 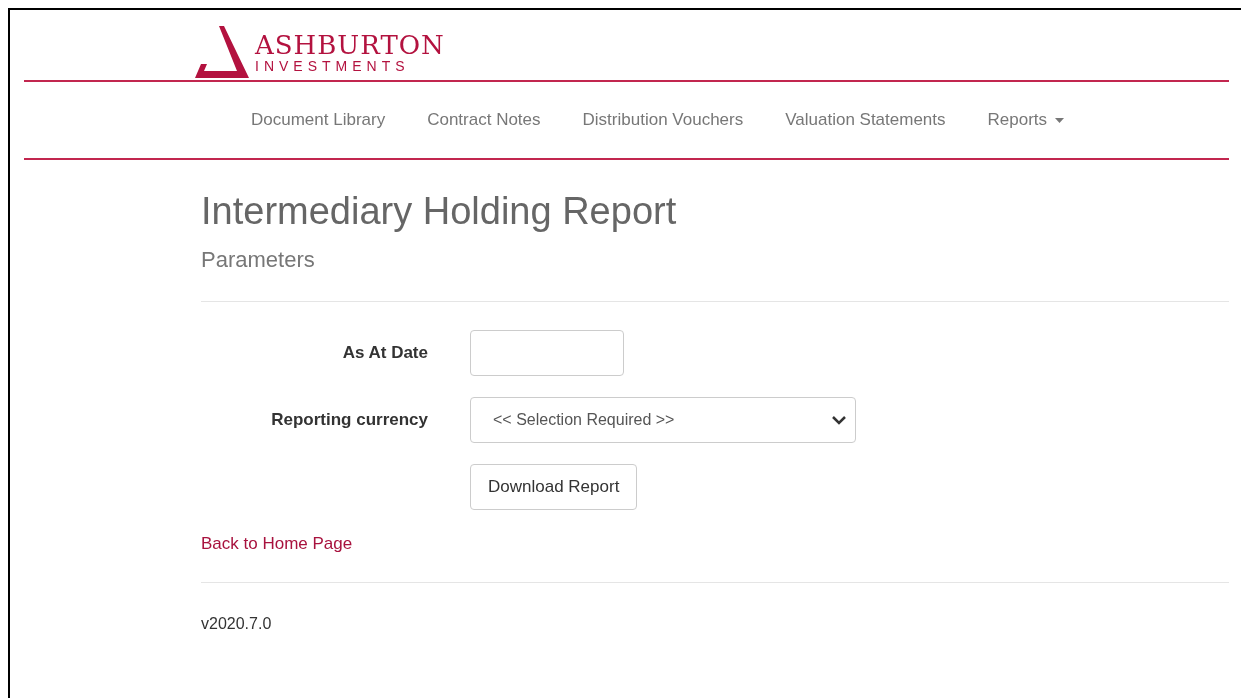 I want to click on field-label: Reporting currency, so click(x=349, y=420).